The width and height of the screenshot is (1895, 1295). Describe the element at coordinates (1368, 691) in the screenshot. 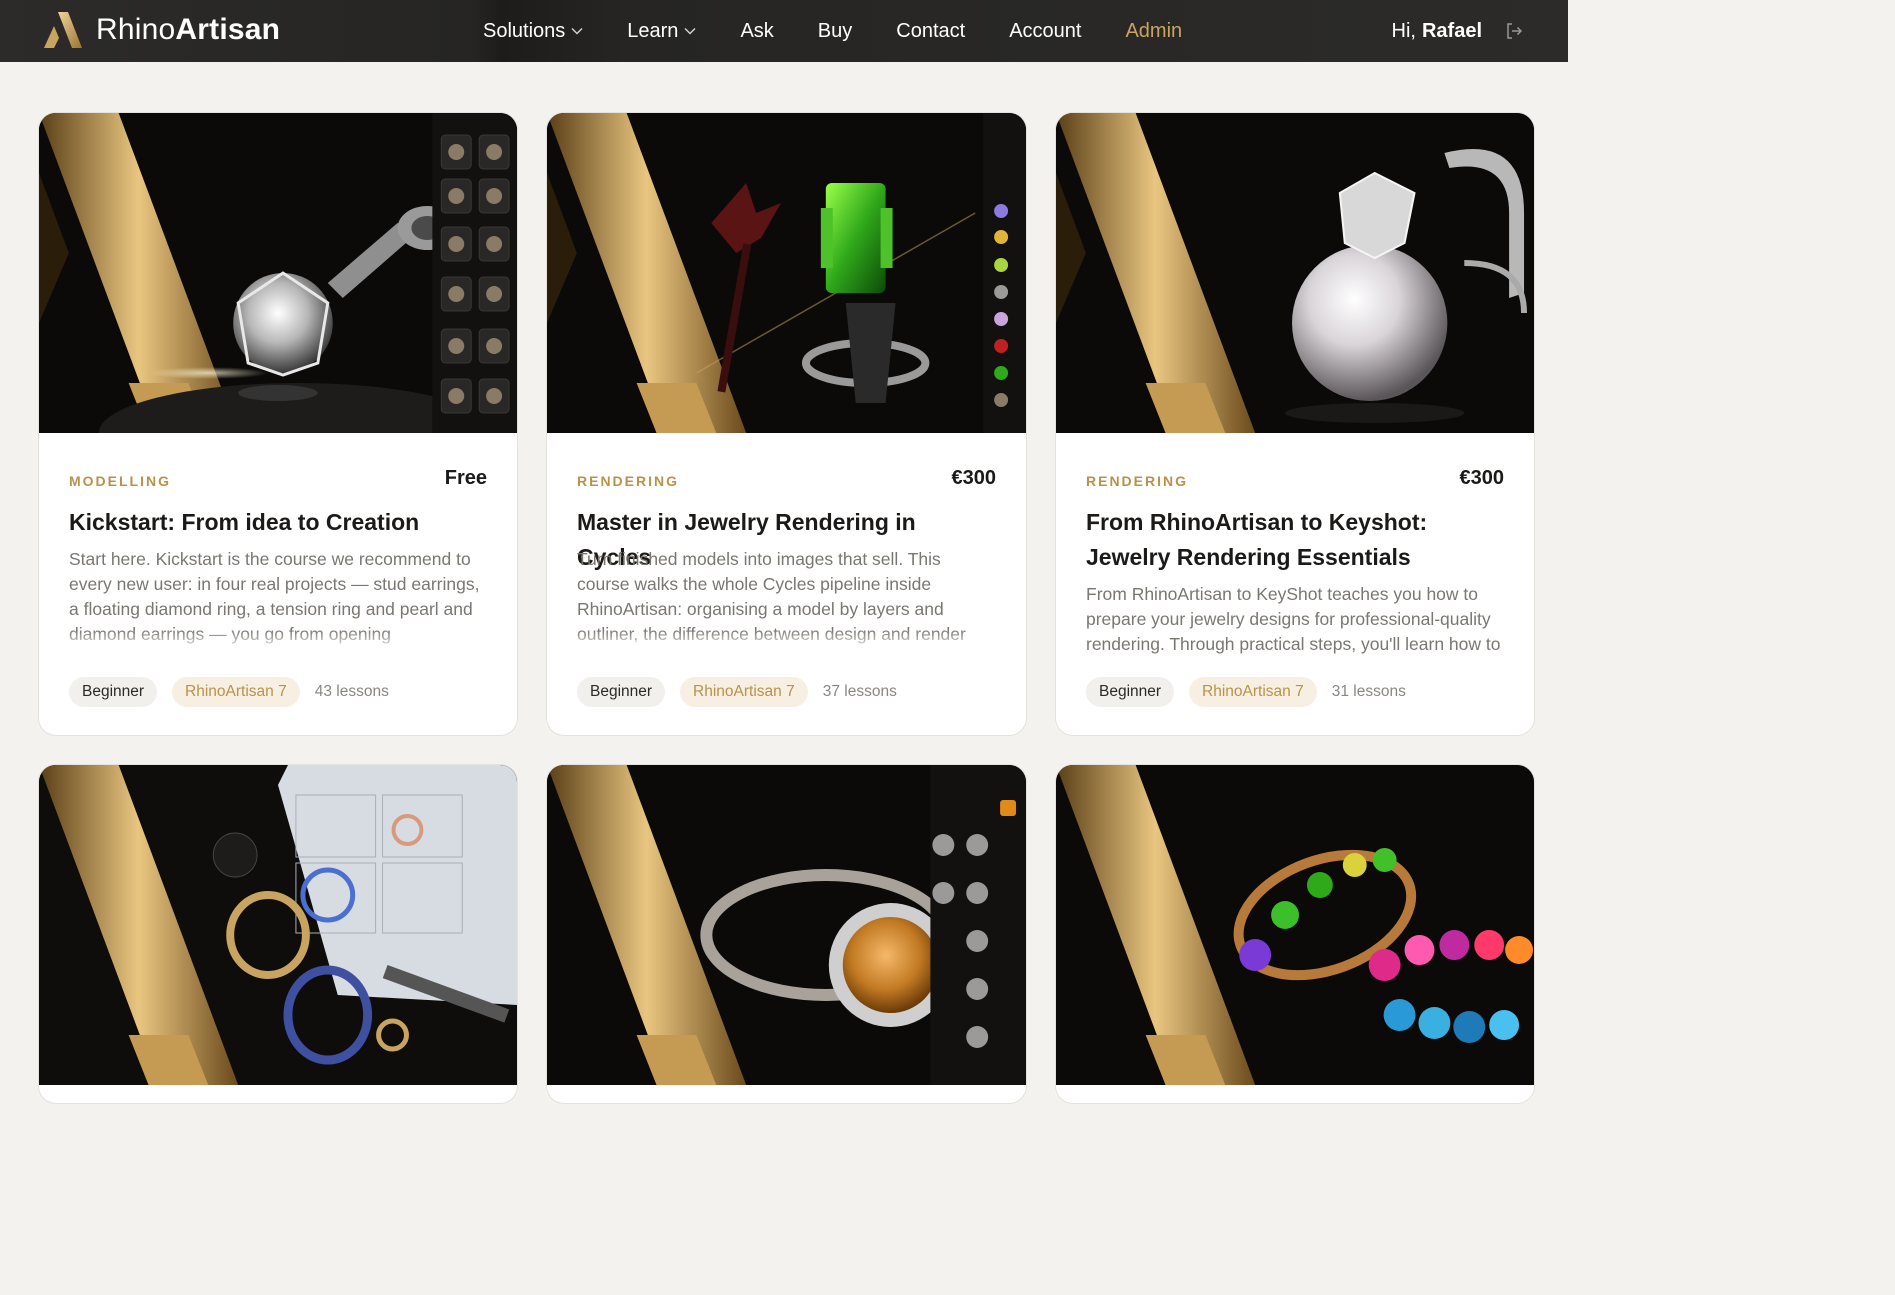

I see `lesson-count: 31 lessons` at that location.